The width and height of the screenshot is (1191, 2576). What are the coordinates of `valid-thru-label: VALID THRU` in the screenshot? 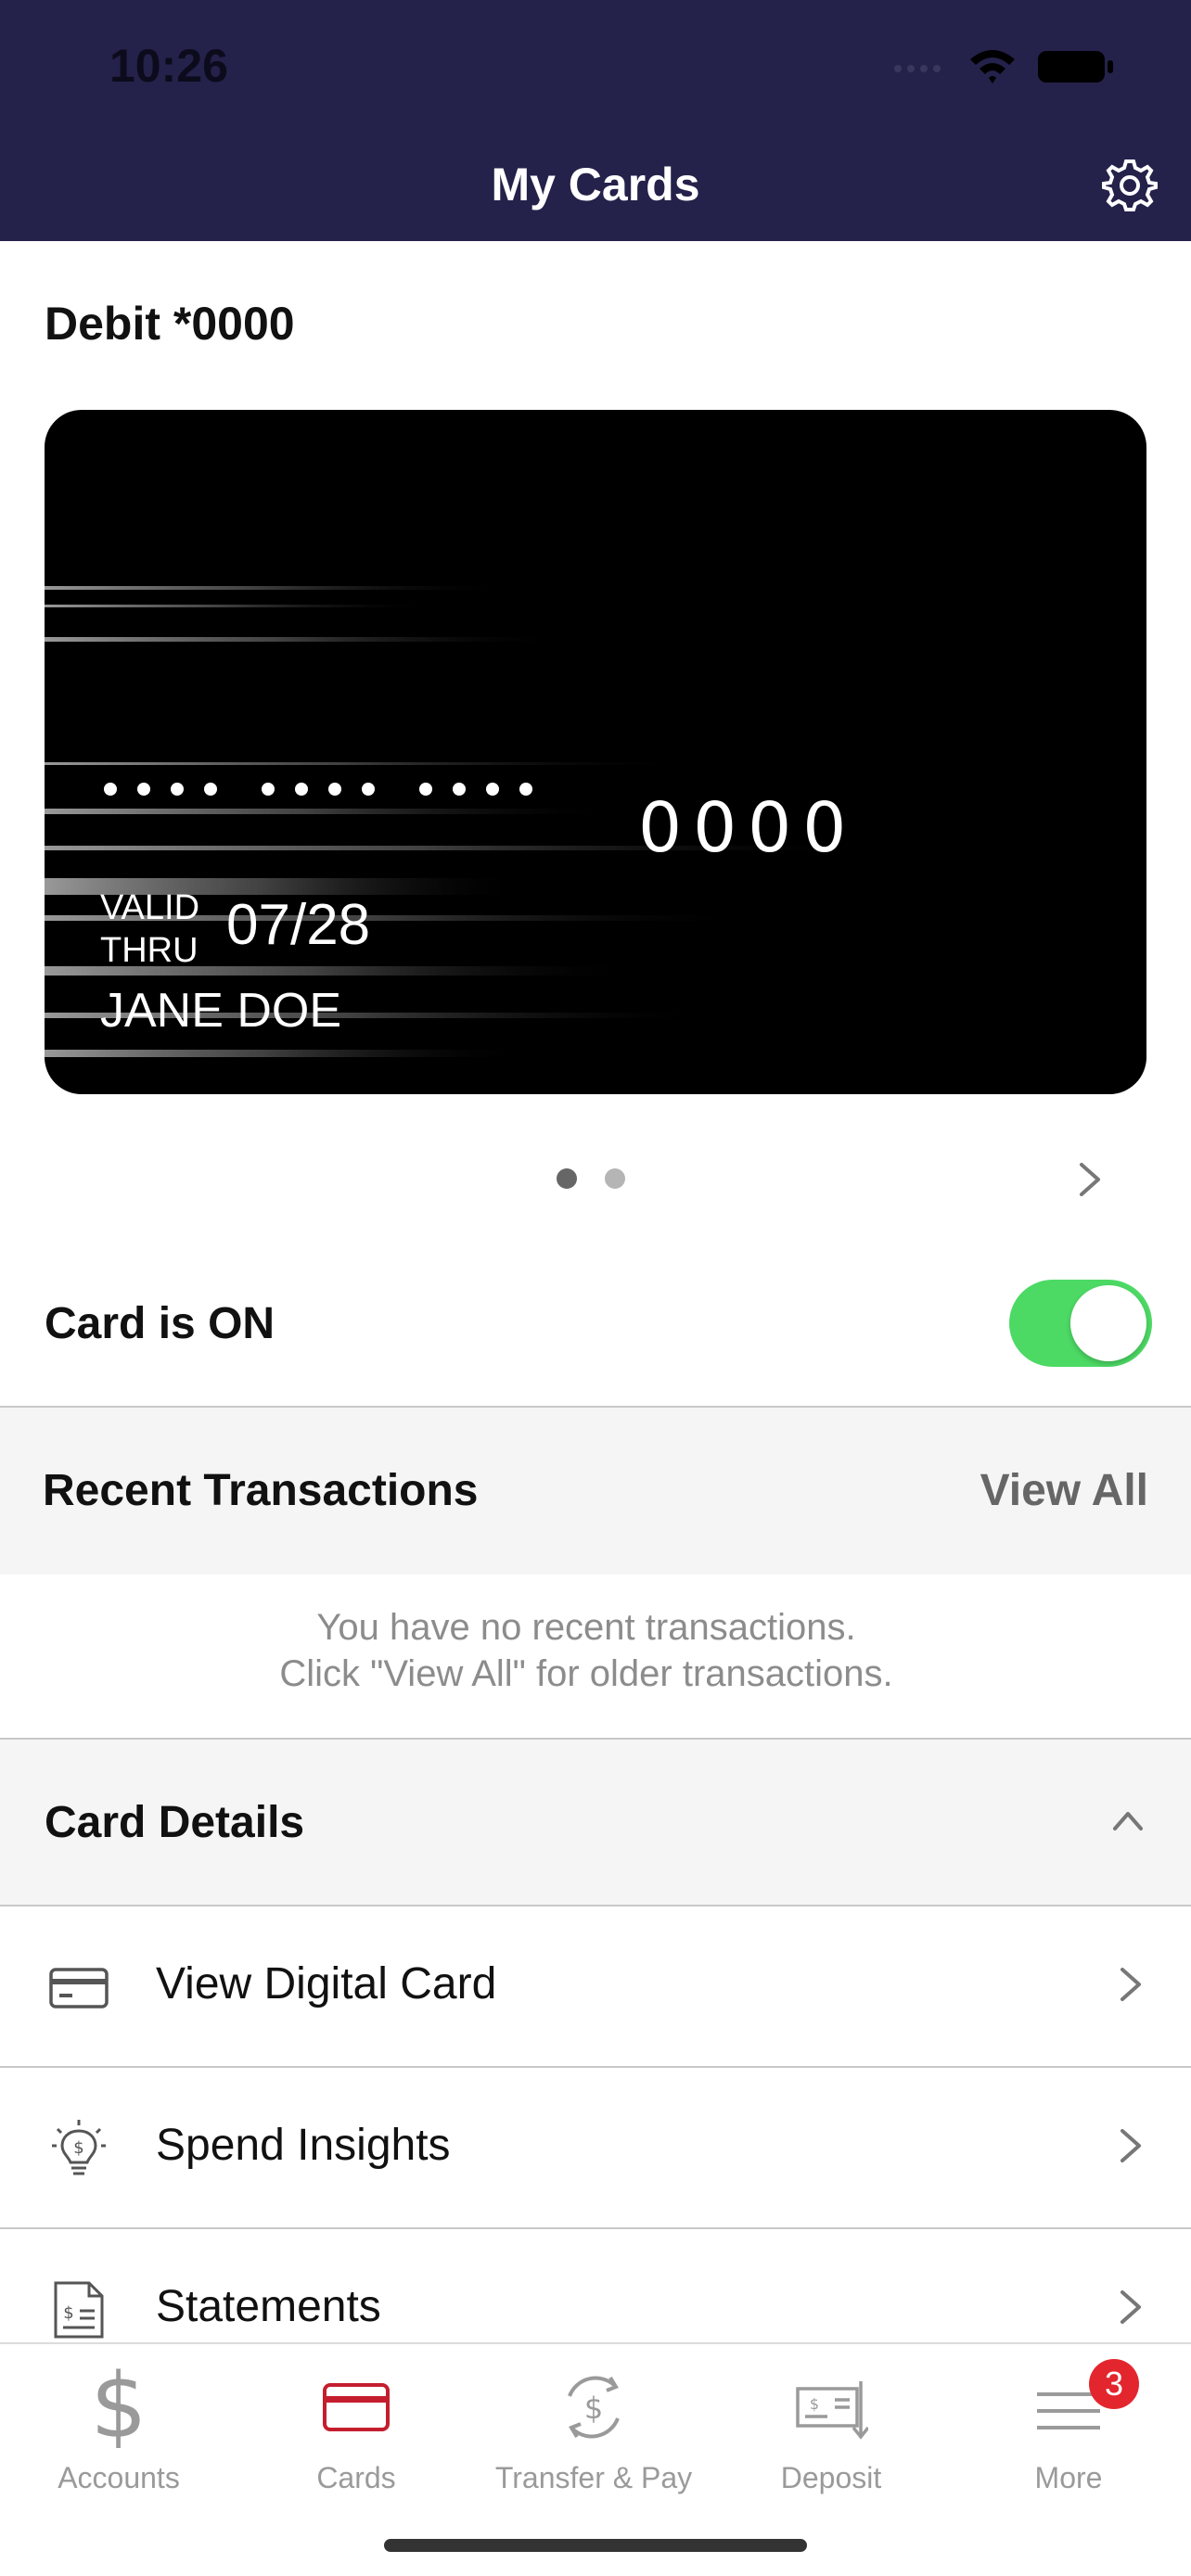 It's located at (150, 929).